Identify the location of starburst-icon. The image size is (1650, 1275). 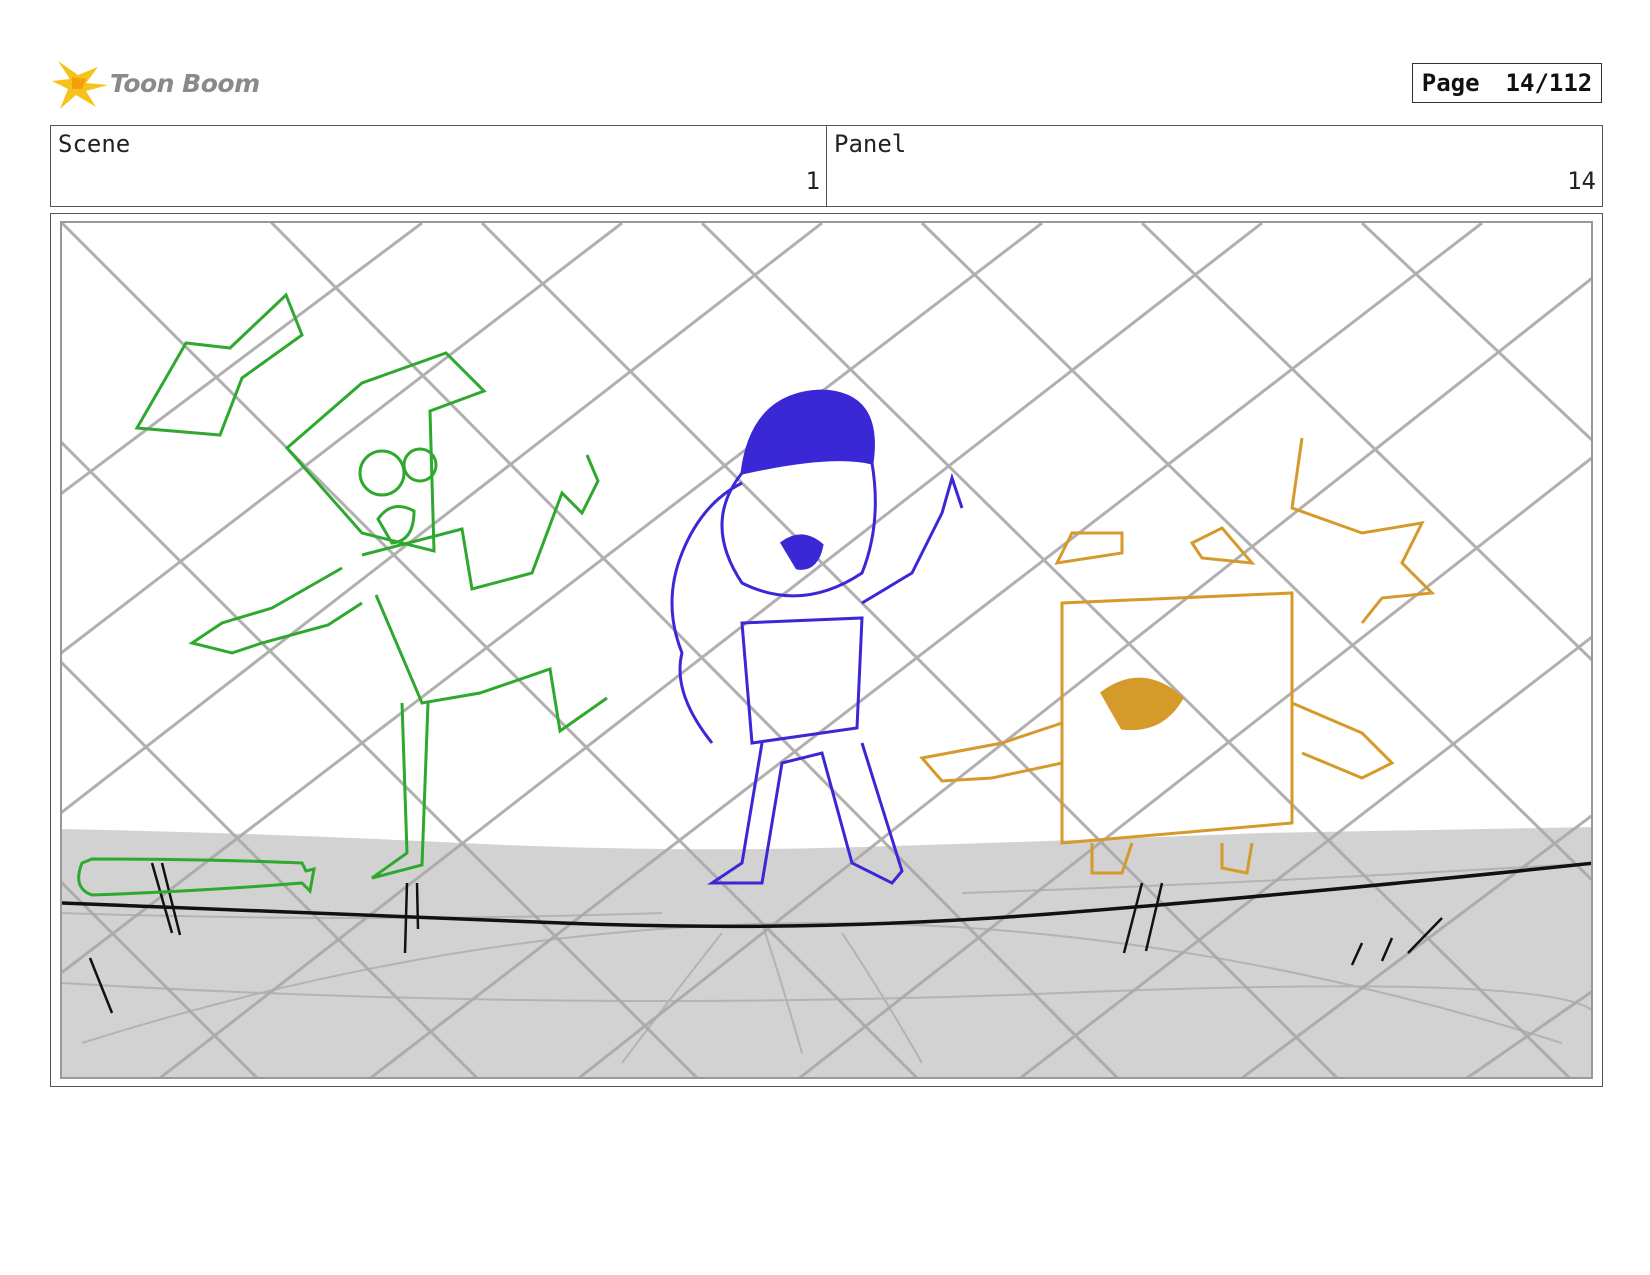
(80, 85).